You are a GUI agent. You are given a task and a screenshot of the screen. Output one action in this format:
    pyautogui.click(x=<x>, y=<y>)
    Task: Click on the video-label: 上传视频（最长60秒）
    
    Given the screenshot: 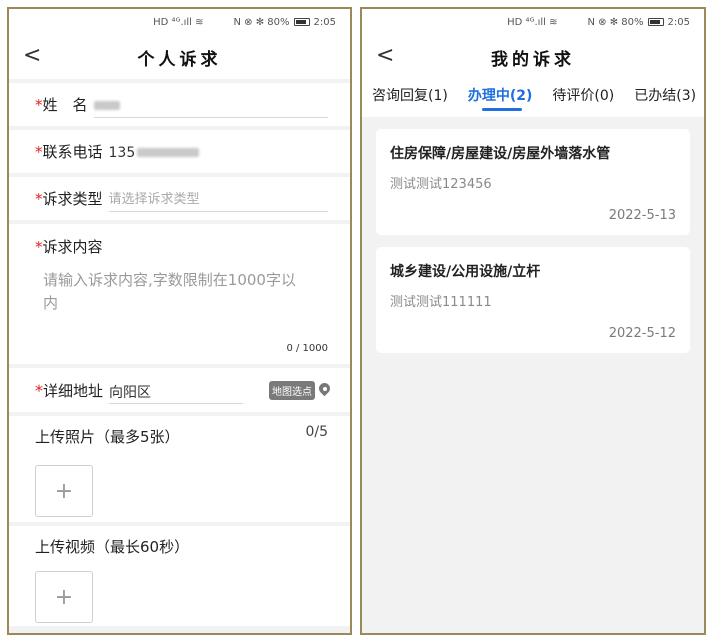 What is the action you would take?
    pyautogui.click(x=112, y=547)
    